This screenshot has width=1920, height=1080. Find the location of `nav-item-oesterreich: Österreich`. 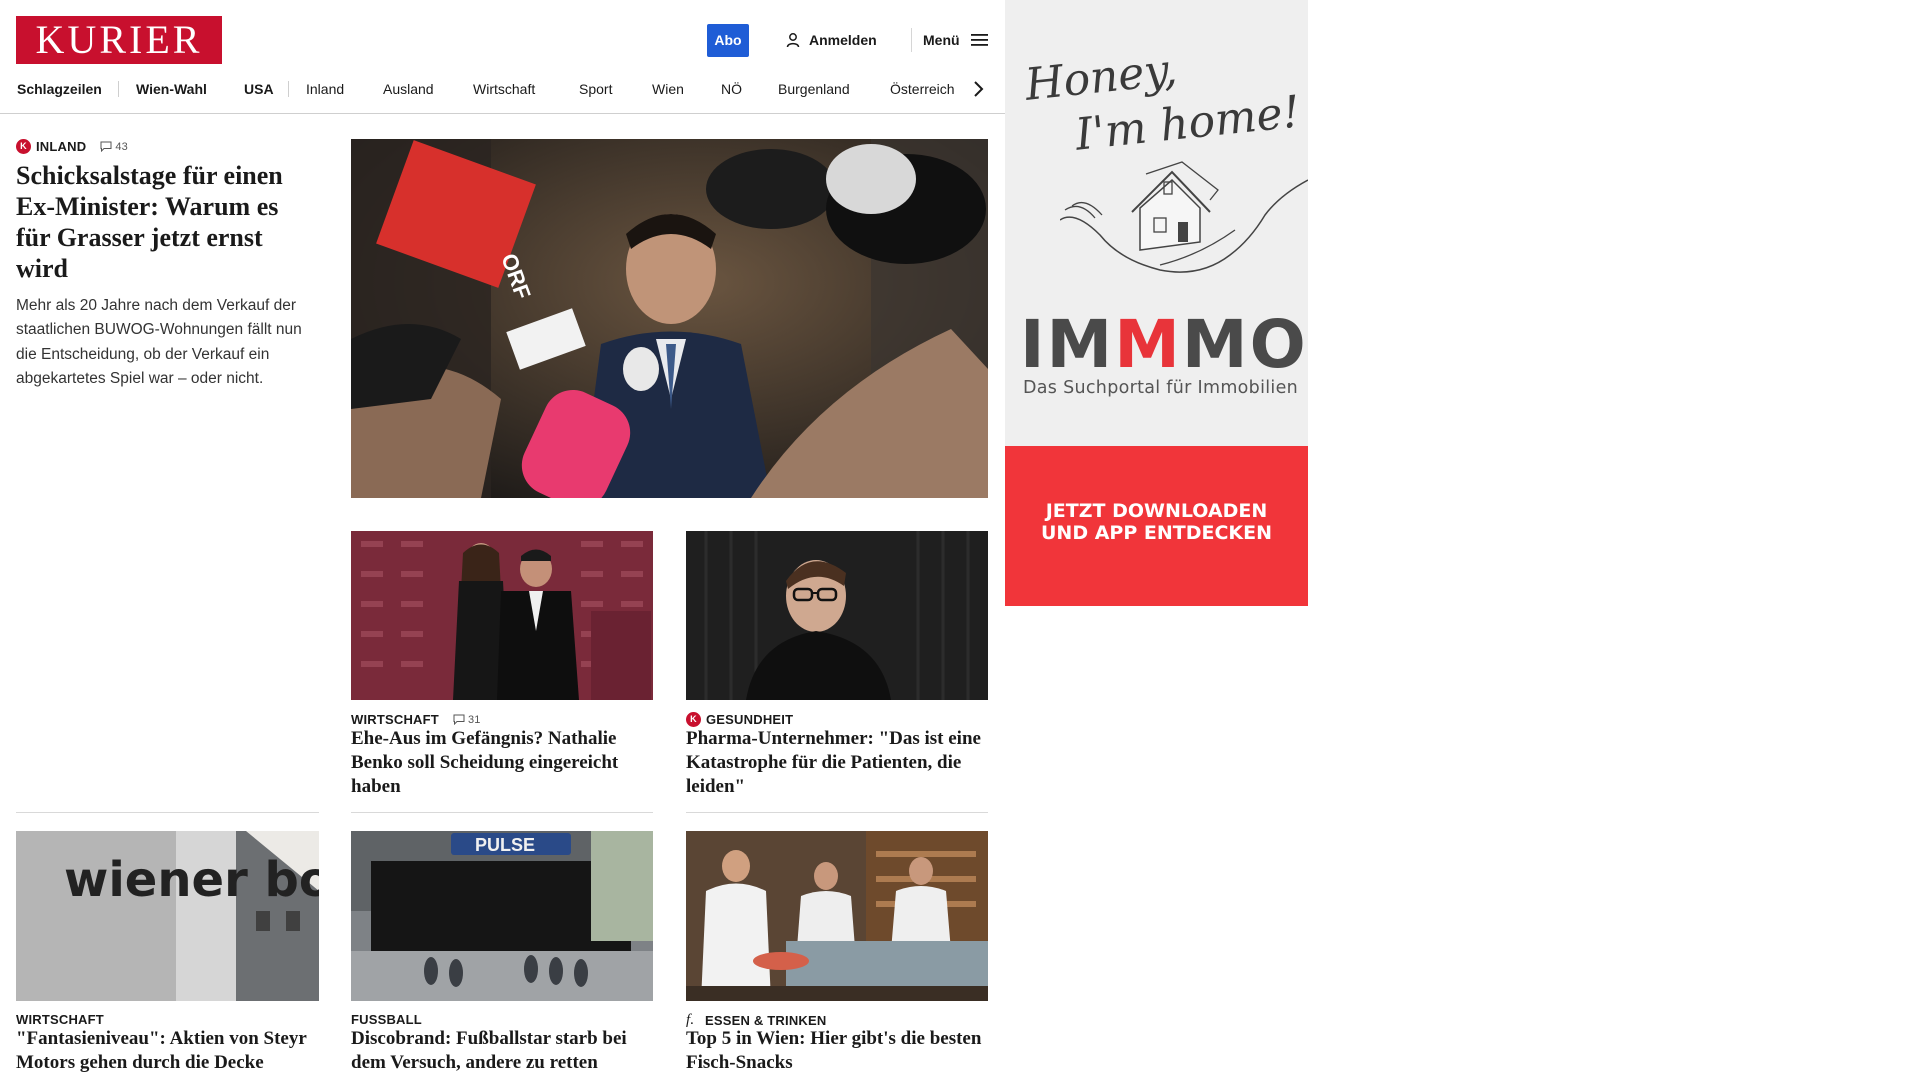

nav-item-oesterreich: Österreich is located at coordinates (922, 89).